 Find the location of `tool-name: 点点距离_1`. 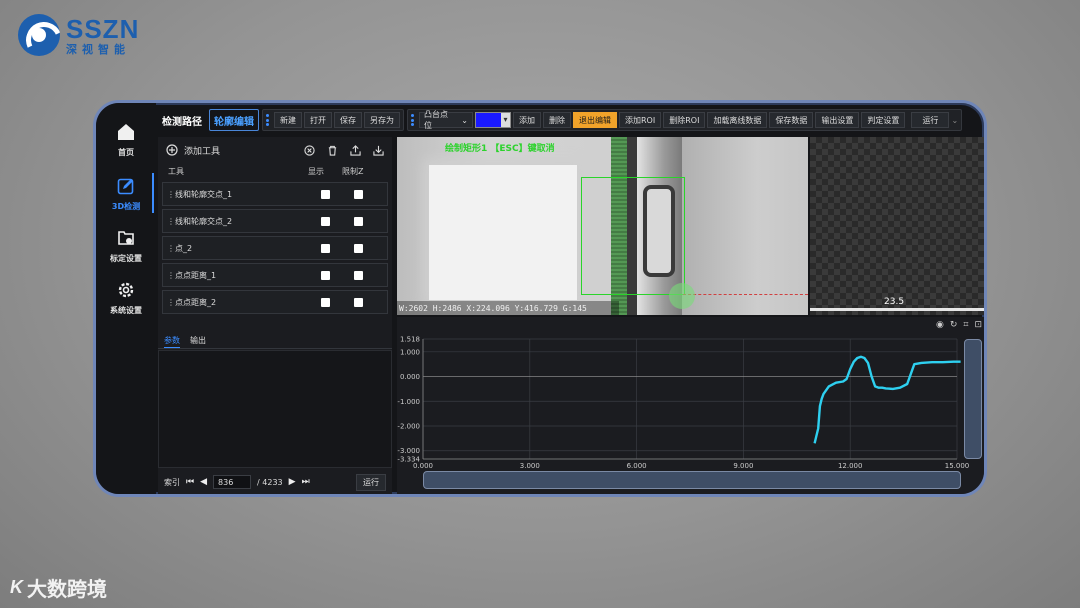

tool-name: 点点距离_1 is located at coordinates (196, 275).